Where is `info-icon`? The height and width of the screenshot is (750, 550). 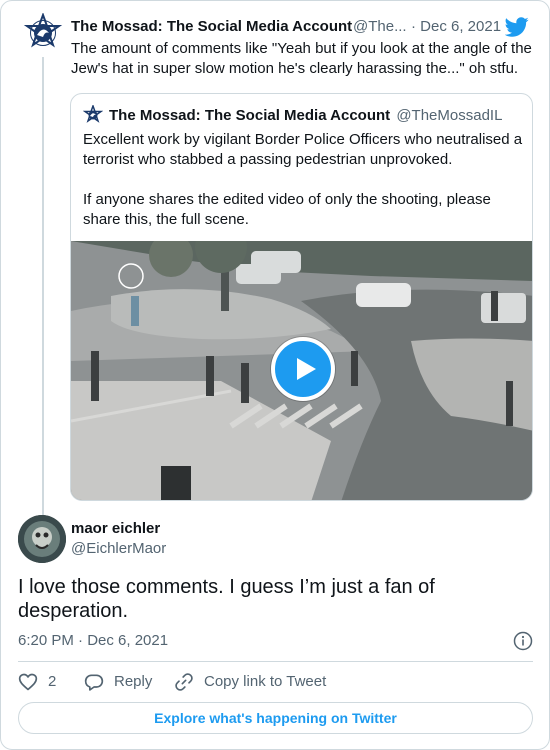
info-icon is located at coordinates (523, 641).